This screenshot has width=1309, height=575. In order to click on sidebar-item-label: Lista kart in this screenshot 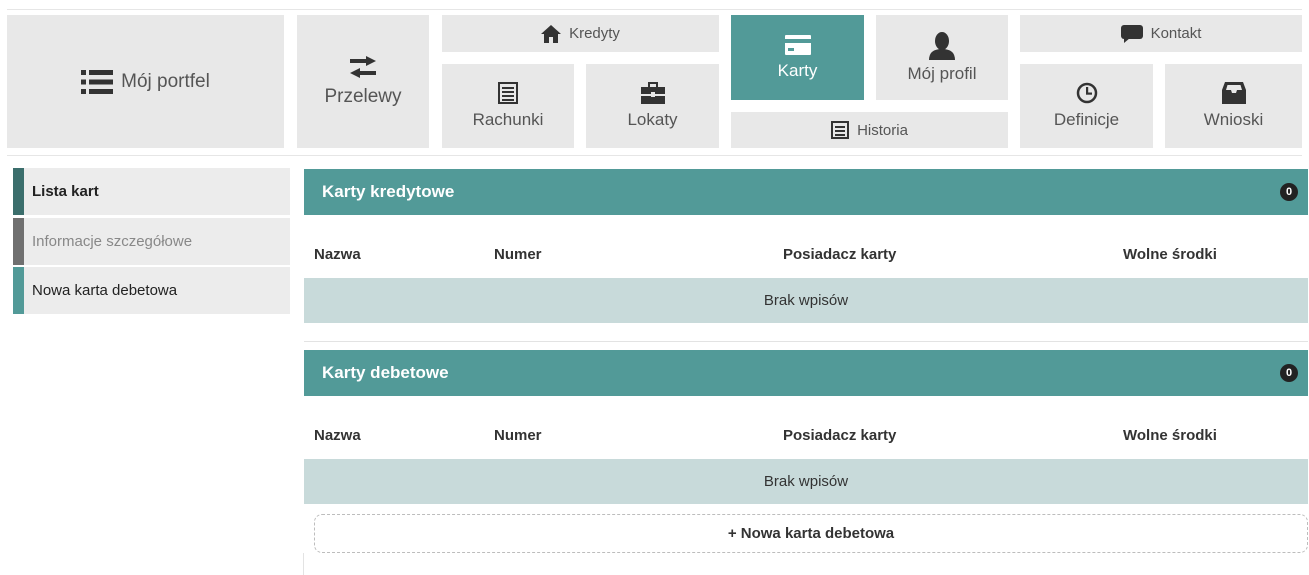, I will do `click(65, 191)`.